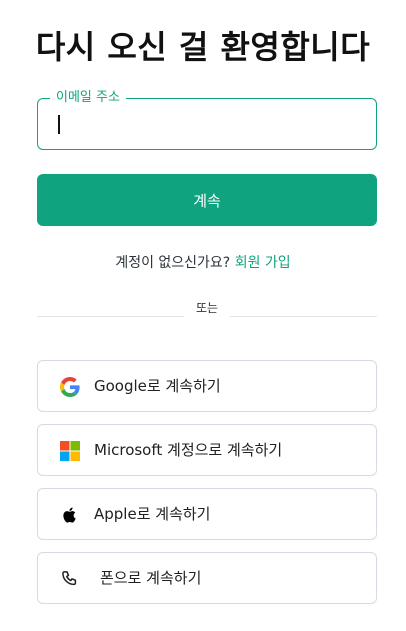 Image resolution: width=406 pixels, height=631 pixels. I want to click on apple-login-button: Apple로 계속하기, so click(207, 514).